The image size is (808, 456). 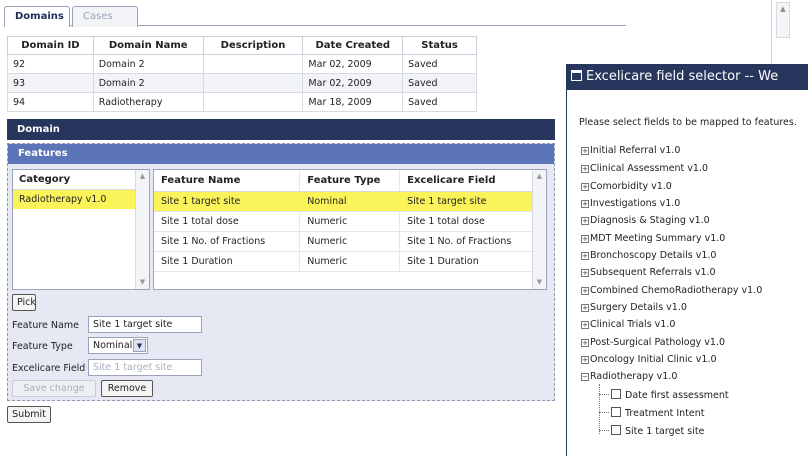 I want to click on tree-item-label: Radiotherapy v1.0, so click(x=634, y=376).